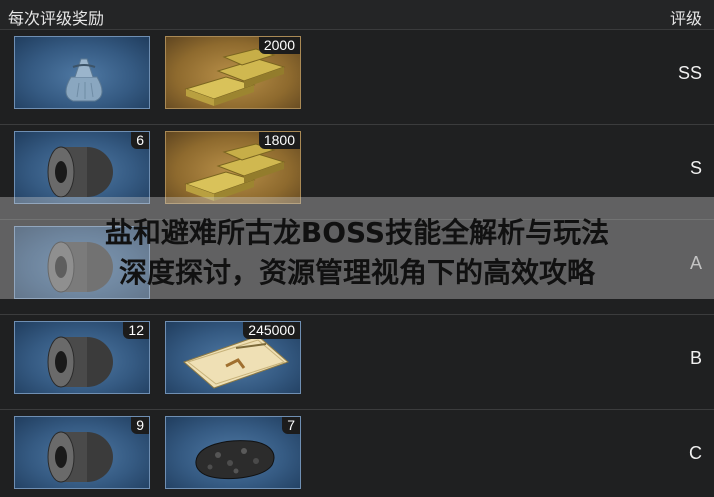 This screenshot has width=714, height=497. What do you see at coordinates (357, 232) in the screenshot?
I see `overlay-title-line-1: 盐和避难所古龙BOSS技能全解析与玩法` at bounding box center [357, 232].